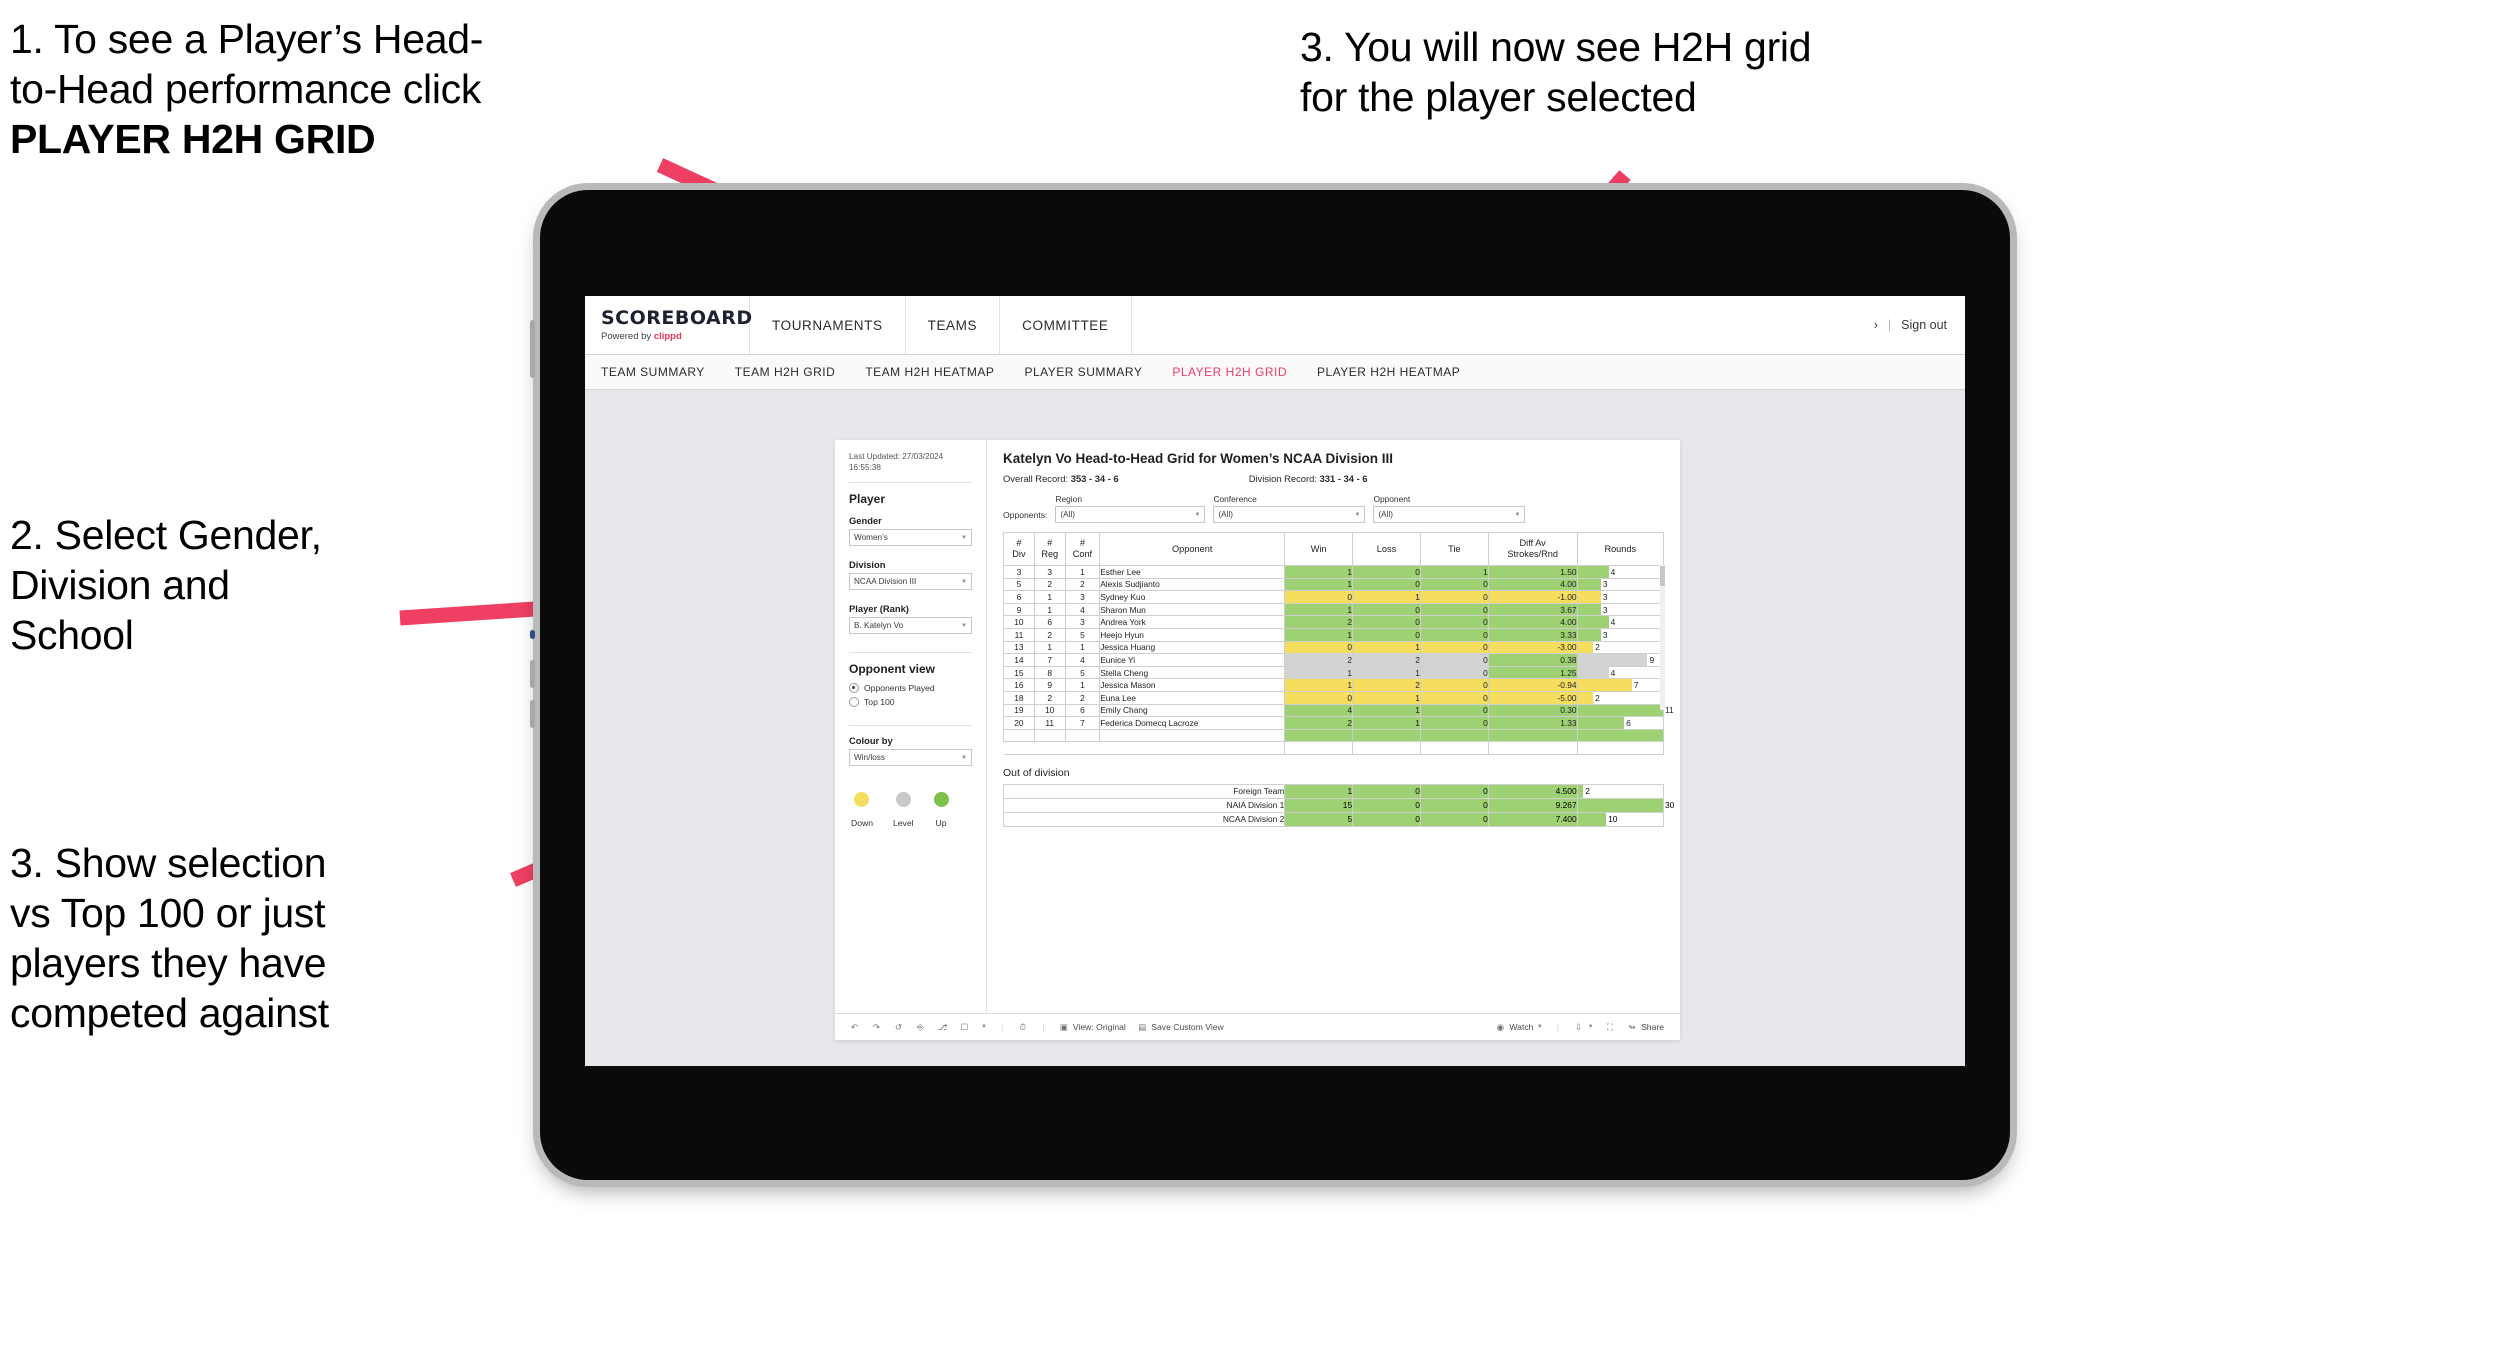  What do you see at coordinates (1187, 1027) in the screenshot?
I see `save-custom-view-label: Save Custom View` at bounding box center [1187, 1027].